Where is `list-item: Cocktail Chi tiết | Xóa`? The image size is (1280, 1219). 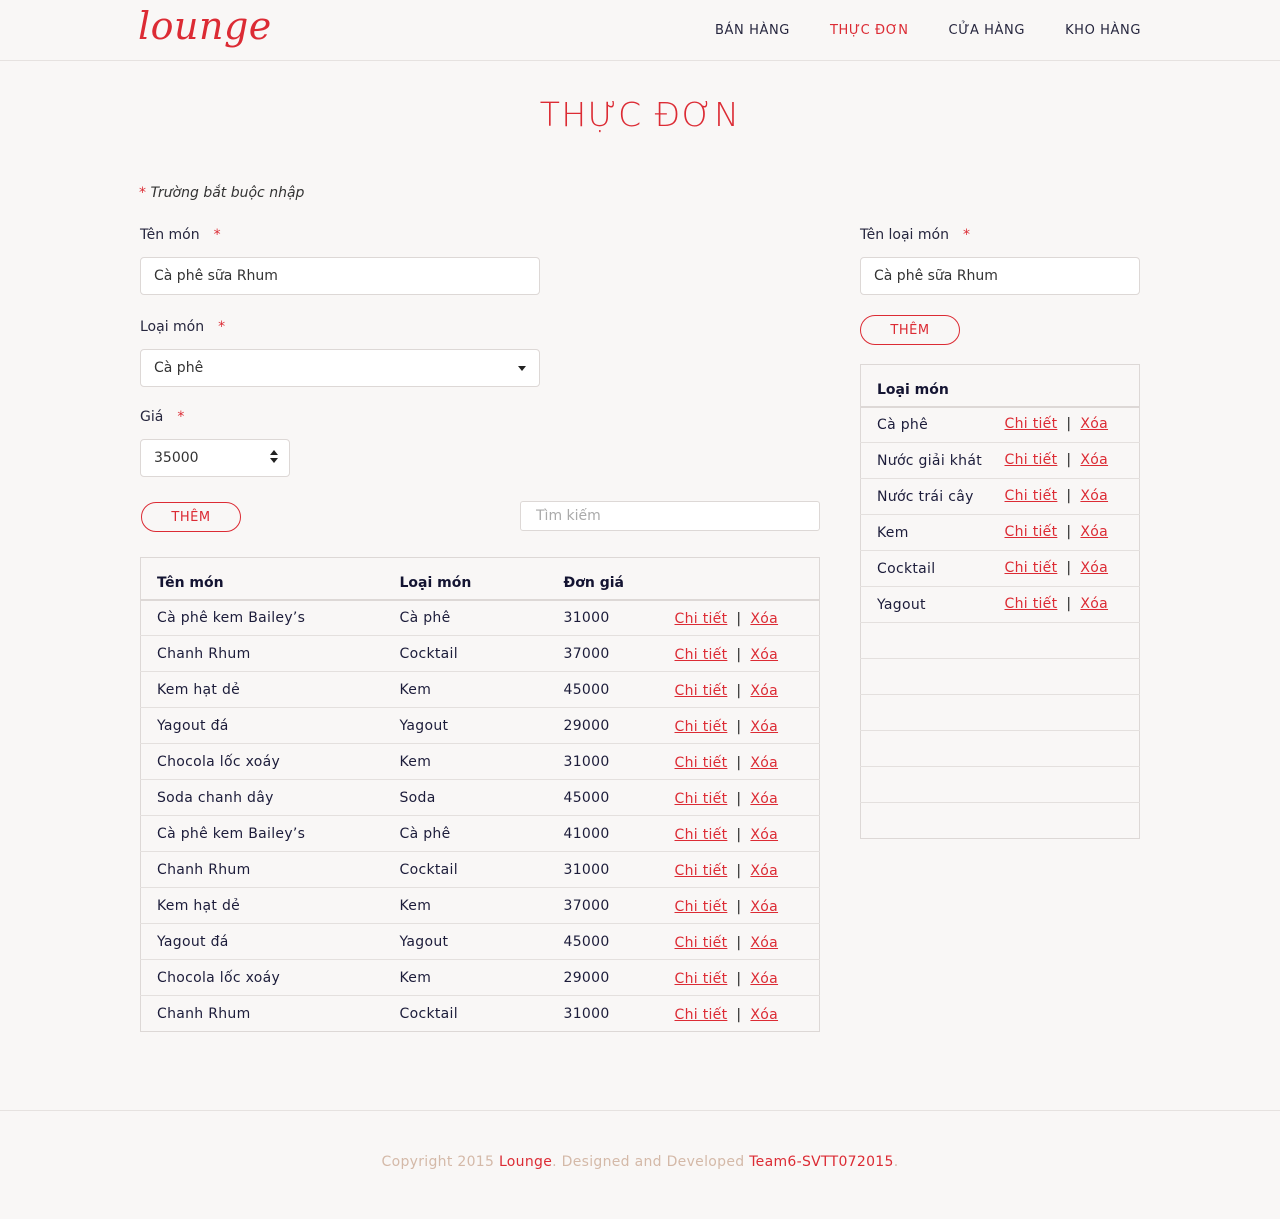 list-item: Cocktail Chi tiết | Xóa is located at coordinates (1000, 568).